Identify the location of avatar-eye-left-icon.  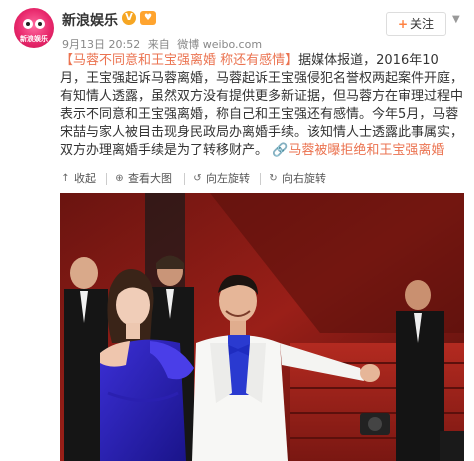
(28, 24).